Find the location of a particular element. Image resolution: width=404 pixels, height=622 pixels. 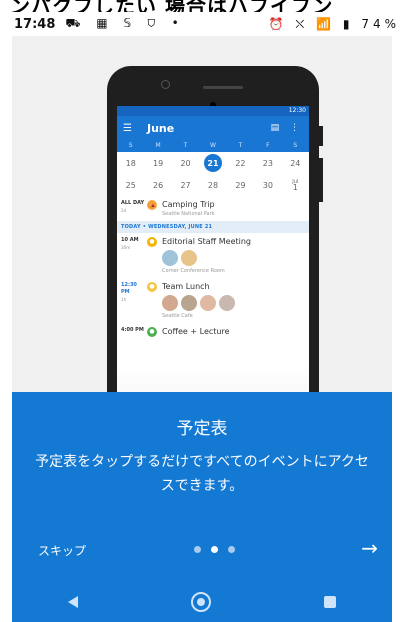

hamburger-icon: ☰ is located at coordinates (127, 128).